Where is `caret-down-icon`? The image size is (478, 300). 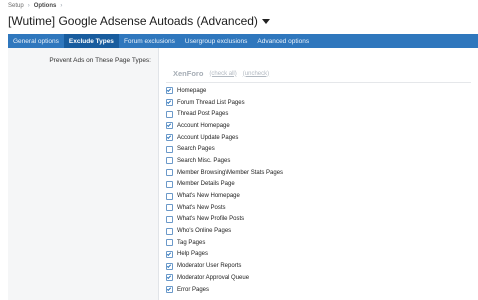 caret-down-icon is located at coordinates (265, 21).